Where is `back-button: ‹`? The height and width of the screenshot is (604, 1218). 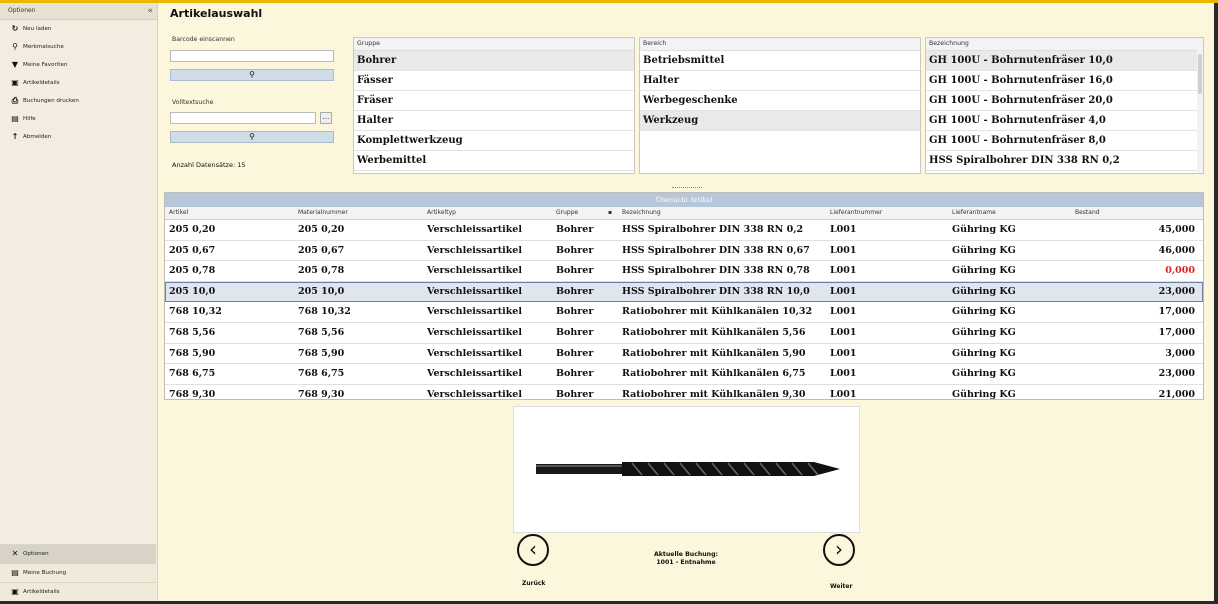
back-button: ‹ is located at coordinates (533, 550).